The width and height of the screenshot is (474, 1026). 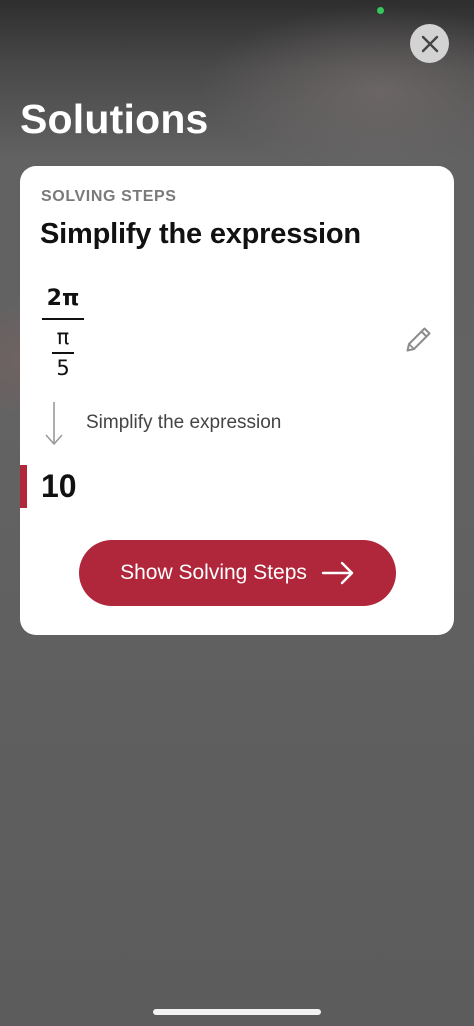 I want to click on math-expression: 2π π 5, so click(x=63, y=332).